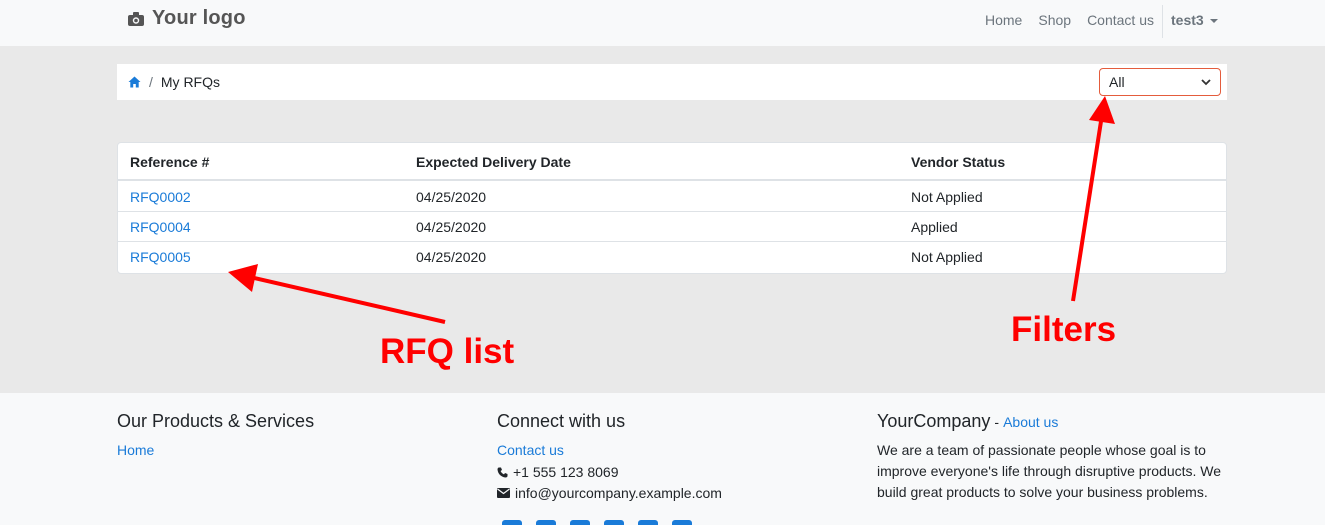  What do you see at coordinates (1102, 110) in the screenshot?
I see `filters-arrowhead` at bounding box center [1102, 110].